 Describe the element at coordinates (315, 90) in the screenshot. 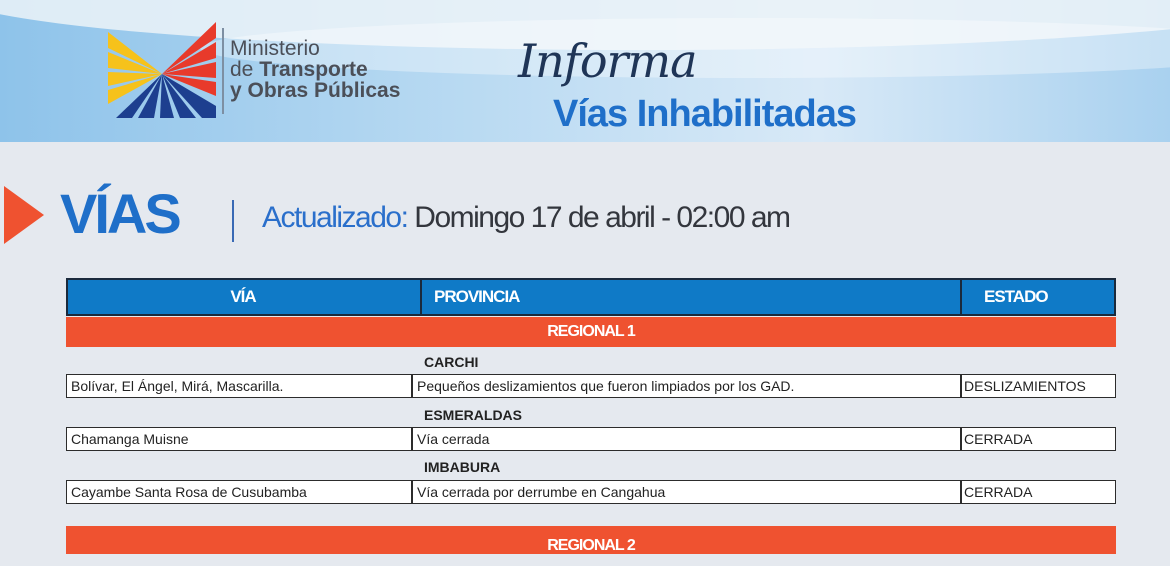

I see `ministry-line-3: y Obras Públicas` at that location.